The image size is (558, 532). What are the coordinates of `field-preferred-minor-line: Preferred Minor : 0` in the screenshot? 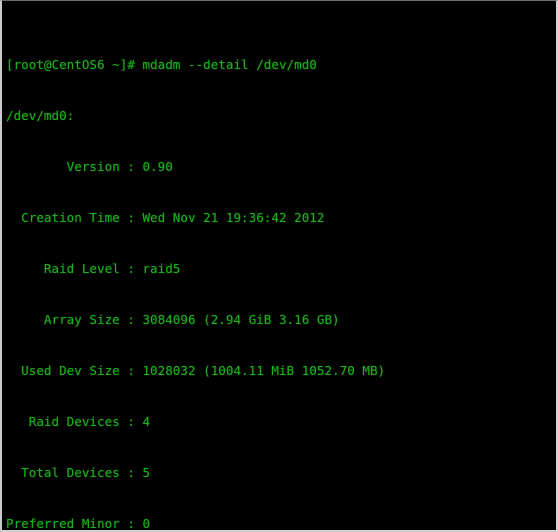 It's located at (78, 523).